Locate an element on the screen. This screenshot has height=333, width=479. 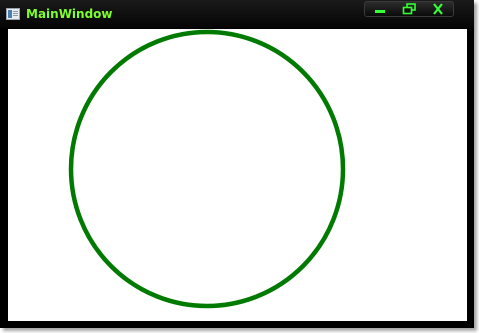
close-button is located at coordinates (438, 9).